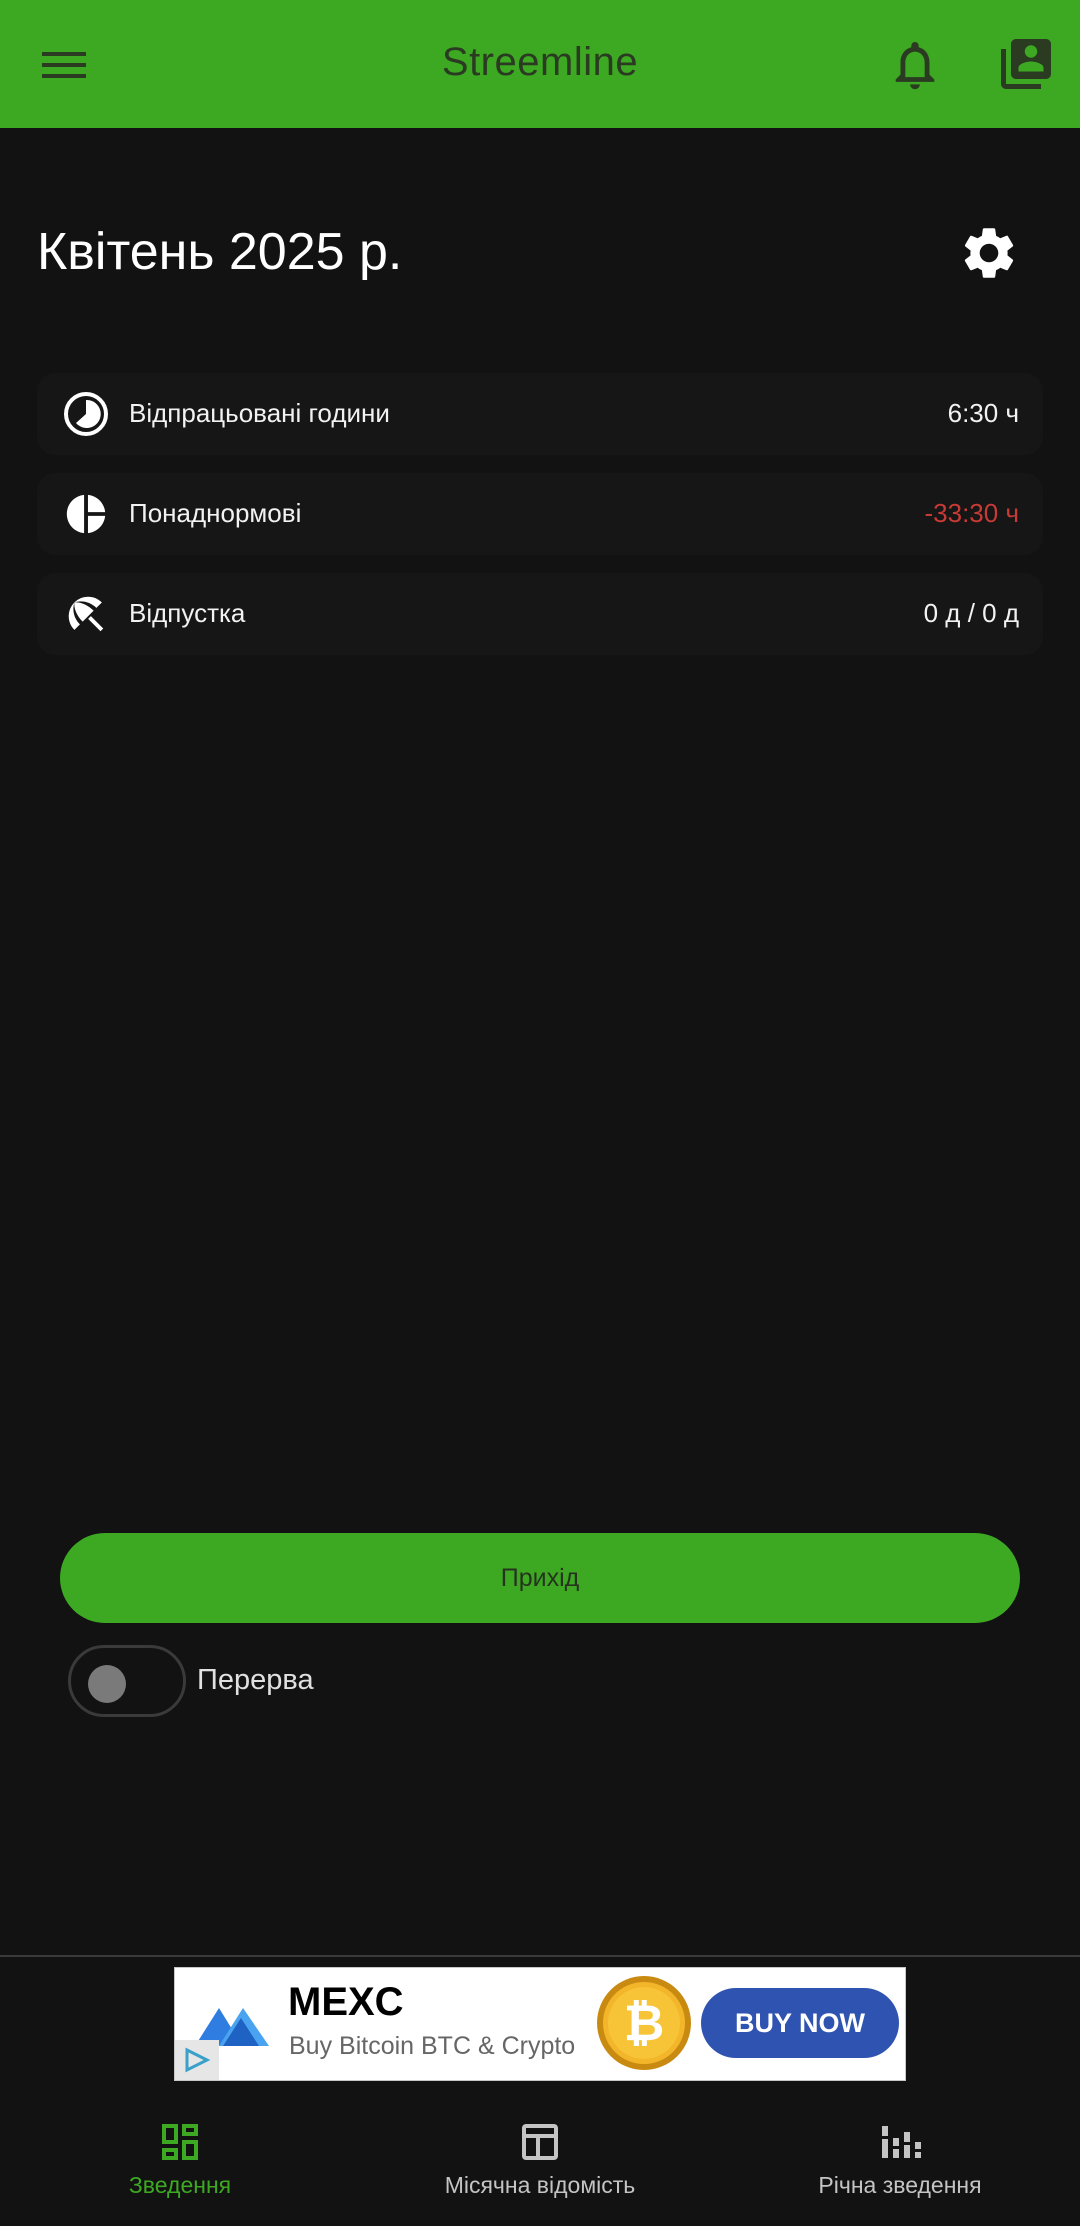  I want to click on dashboard-icon, so click(180, 2142).